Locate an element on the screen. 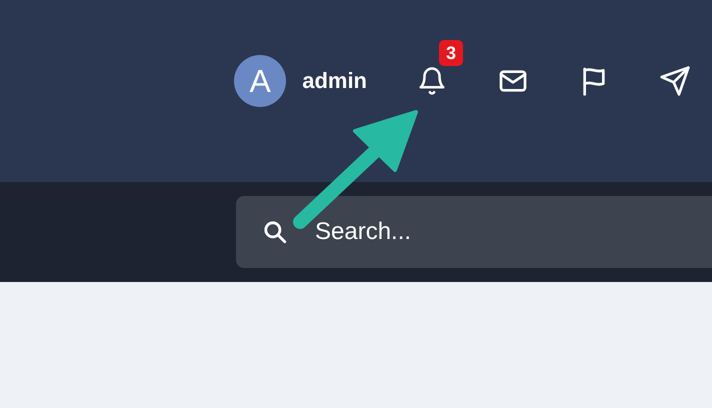  notification-count: 3 is located at coordinates (451, 53).